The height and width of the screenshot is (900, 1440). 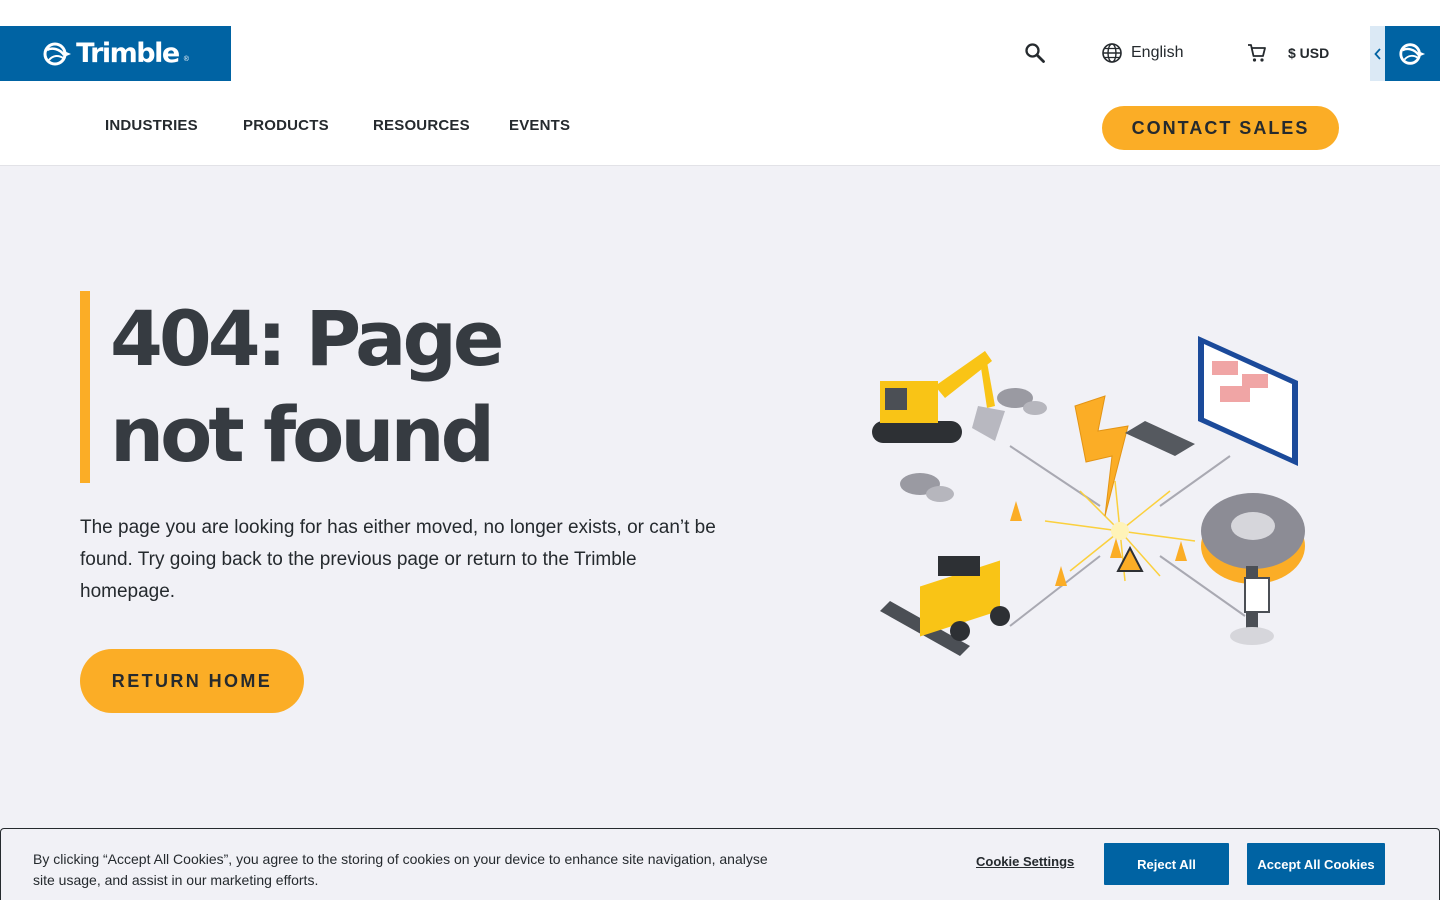 I want to click on language-selector: English, so click(x=1142, y=53).